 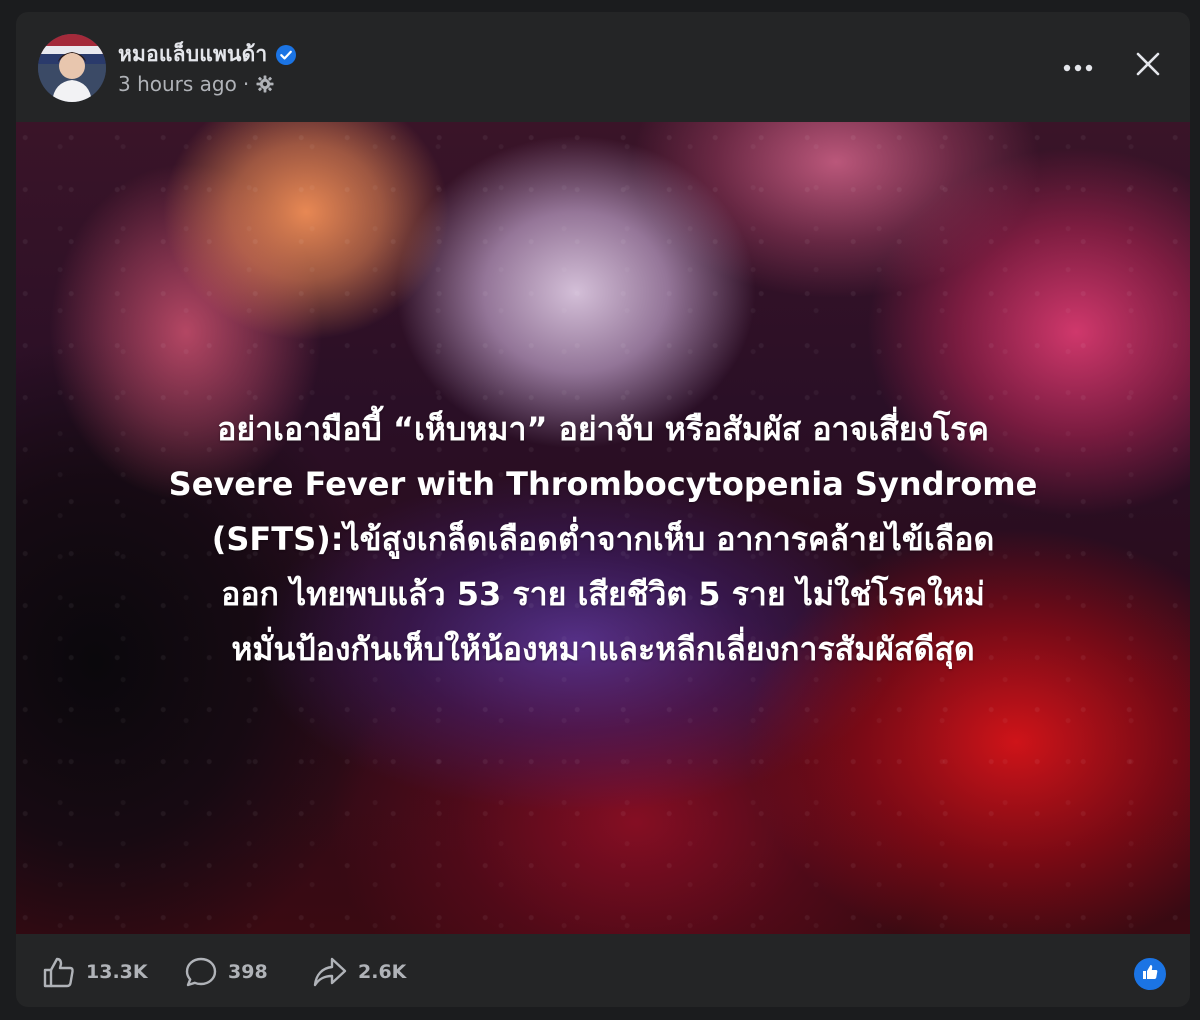 I want to click on share-icon, so click(x=330, y=972).